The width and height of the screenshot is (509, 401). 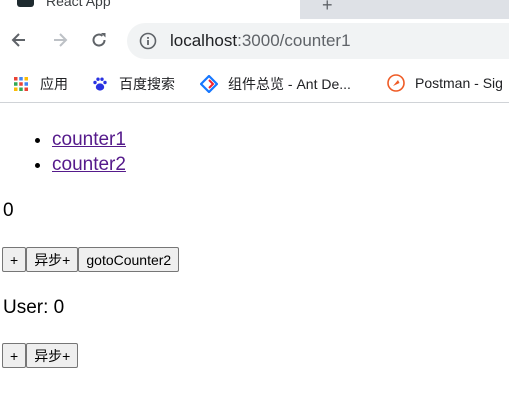 What do you see at coordinates (294, 40) in the screenshot?
I see `url-path: :3000/counter1` at bounding box center [294, 40].